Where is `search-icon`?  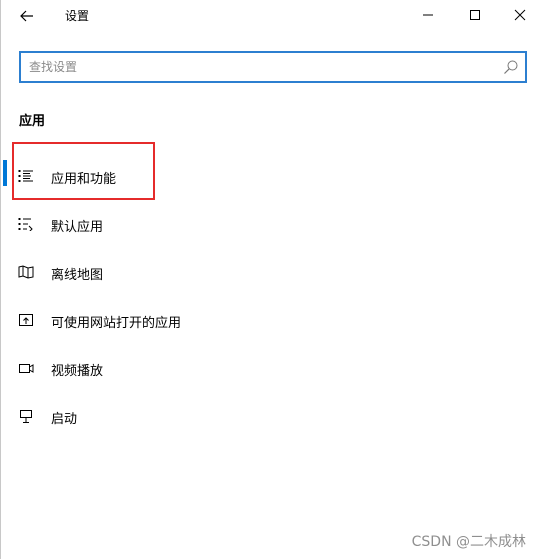 search-icon is located at coordinates (511, 67).